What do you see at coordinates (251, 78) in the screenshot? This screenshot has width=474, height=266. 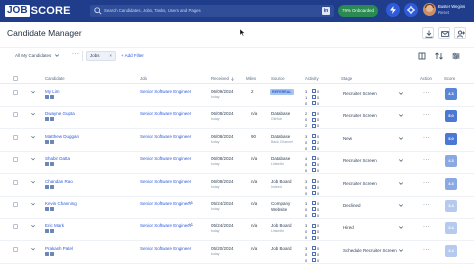 I see `column-header-miles: Miles` at bounding box center [251, 78].